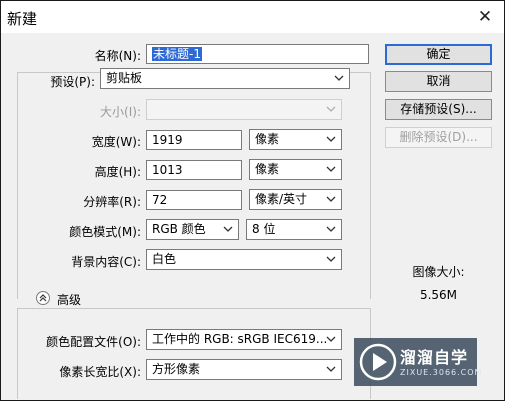 The width and height of the screenshot is (505, 401). What do you see at coordinates (105, 232) in the screenshot?
I see `color-mode-label: 颜色模式(M):` at bounding box center [105, 232].